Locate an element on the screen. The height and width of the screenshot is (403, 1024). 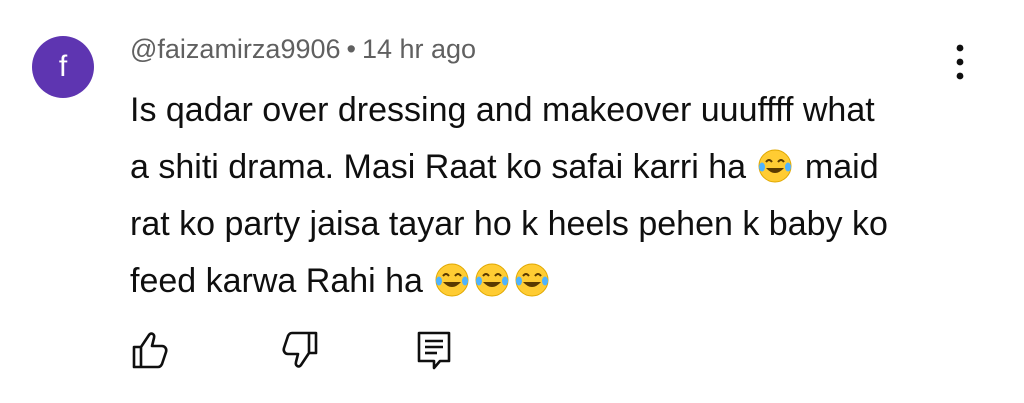
comment-header: @faizamirza9906 • 14 hr ago is located at coordinates (303, 49).